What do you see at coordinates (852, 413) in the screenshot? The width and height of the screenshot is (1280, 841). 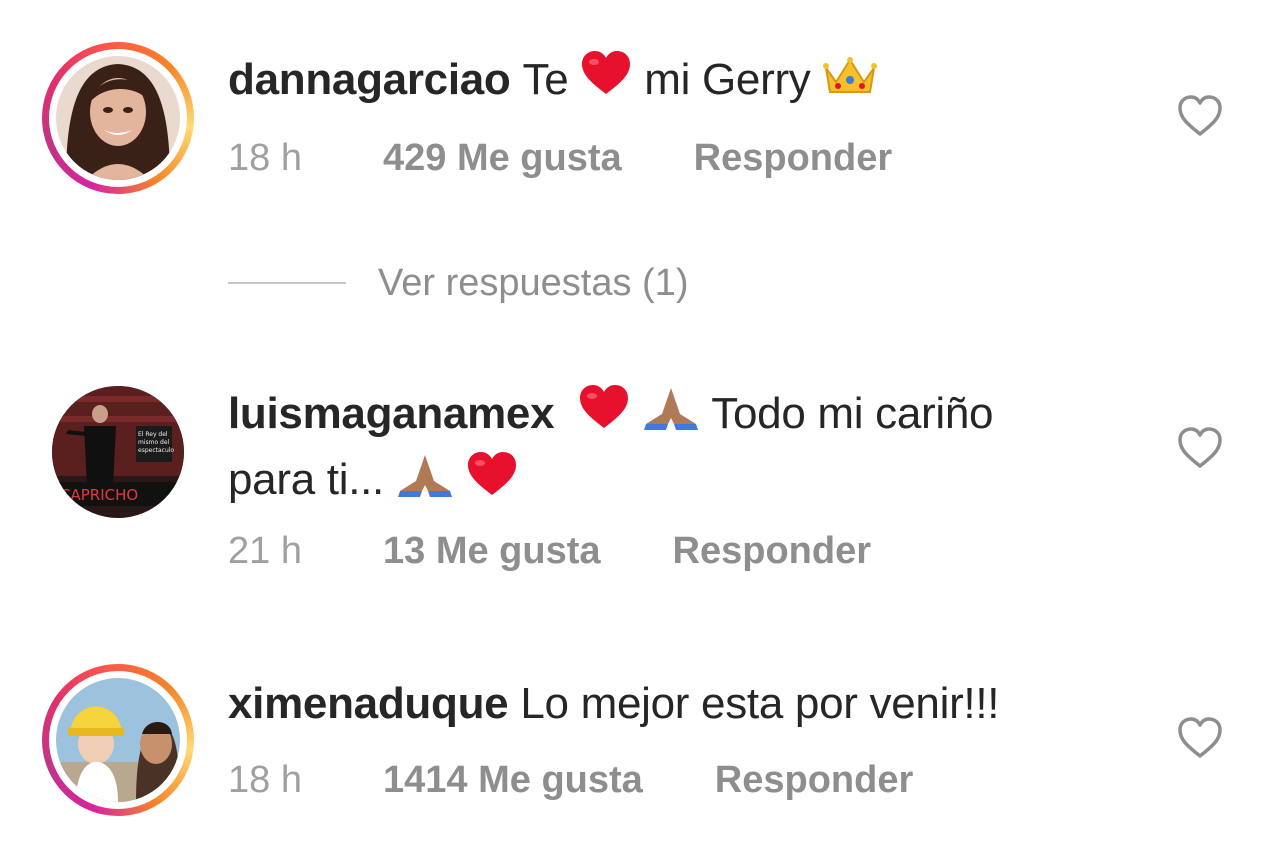 I see `comment-body: Todo mi cariño` at bounding box center [852, 413].